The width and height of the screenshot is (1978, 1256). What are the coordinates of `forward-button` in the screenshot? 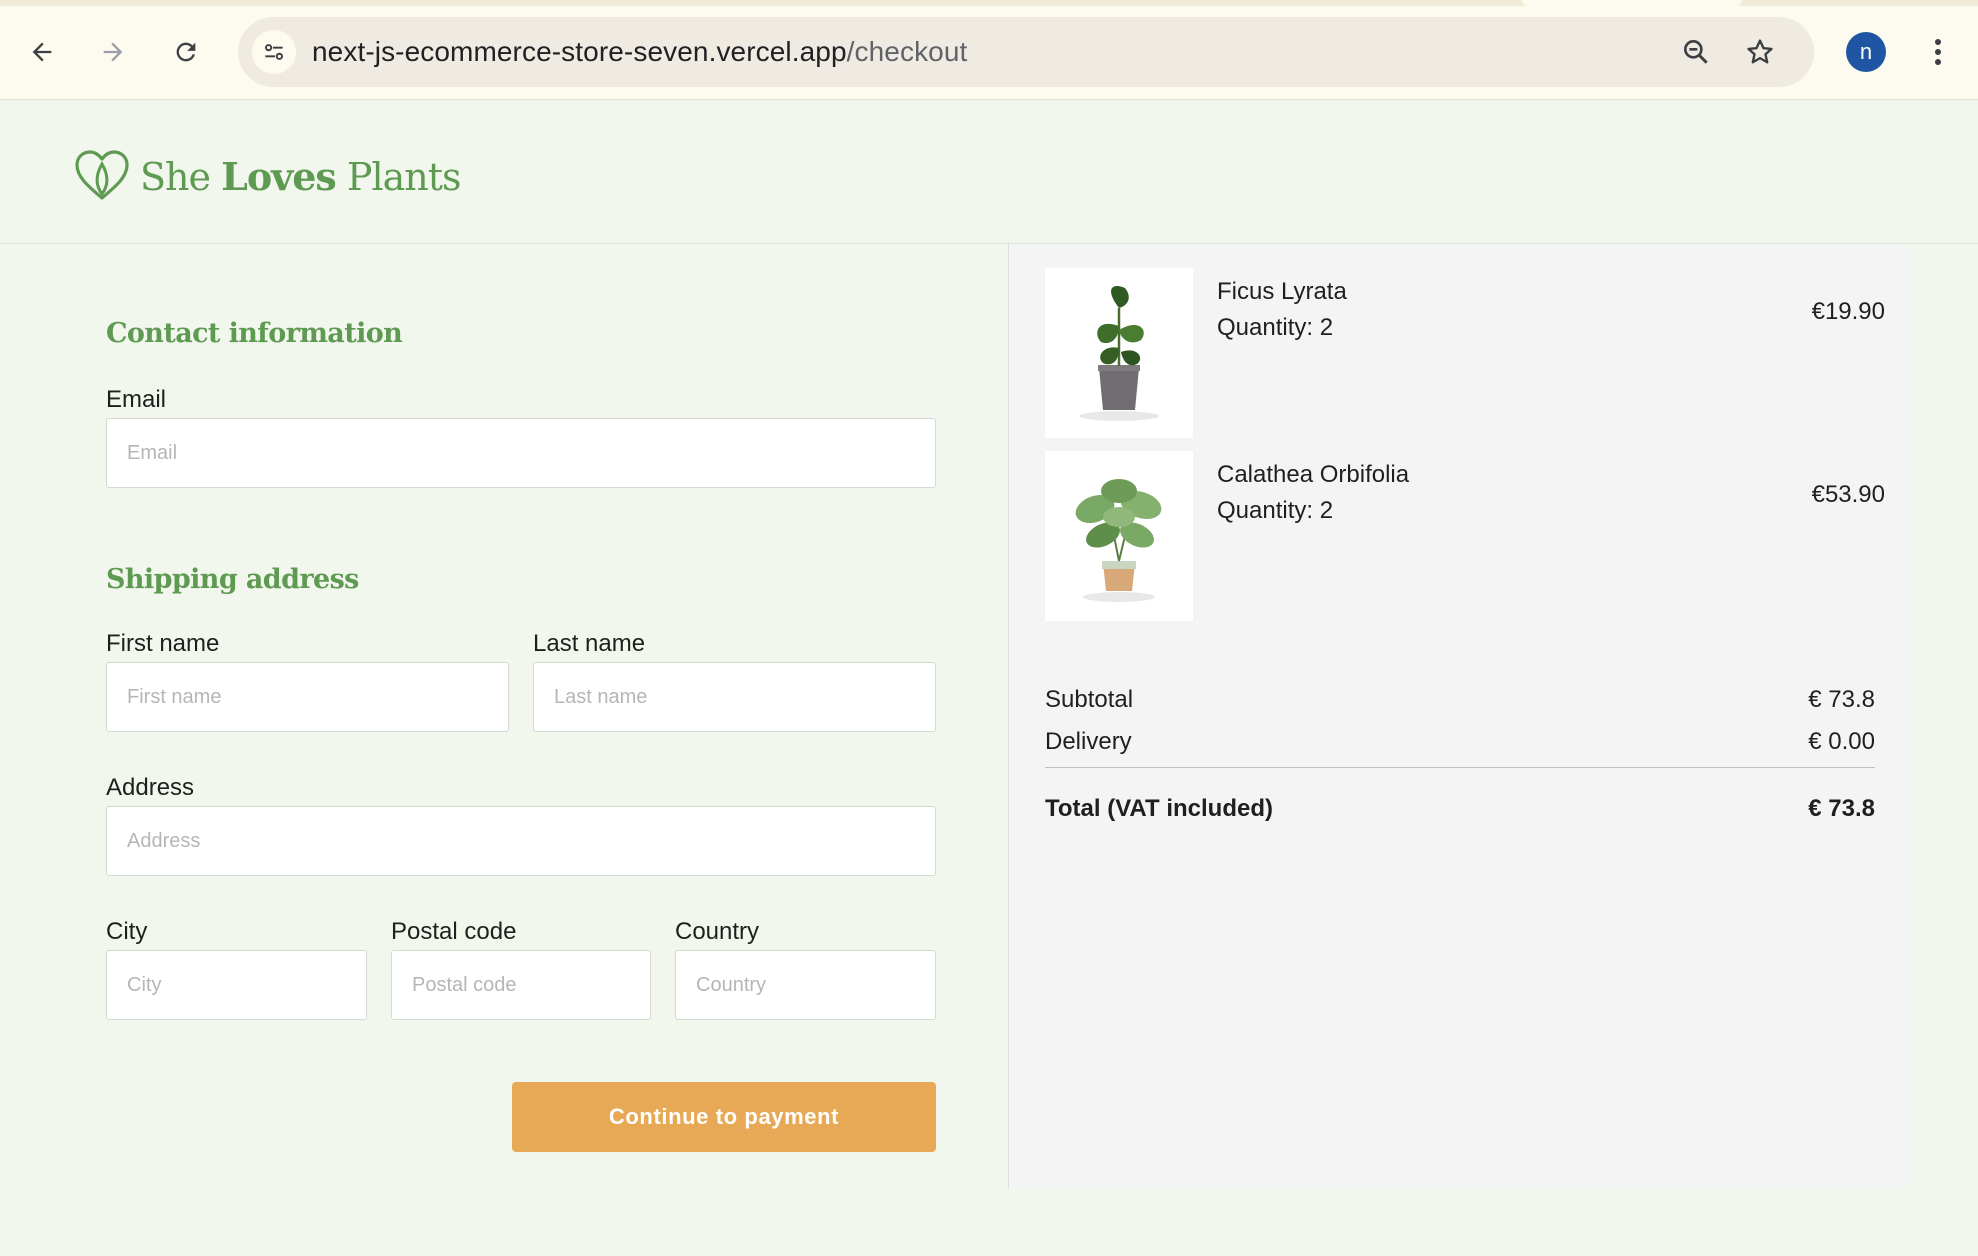 It's located at (113, 52).